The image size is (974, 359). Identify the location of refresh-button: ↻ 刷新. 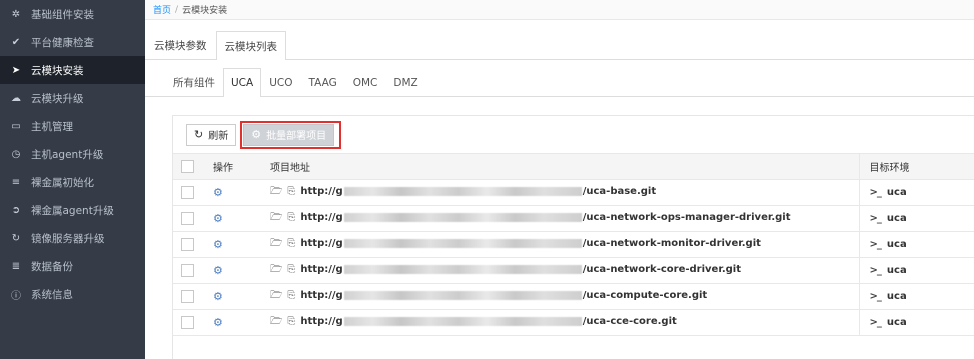
(211, 134).